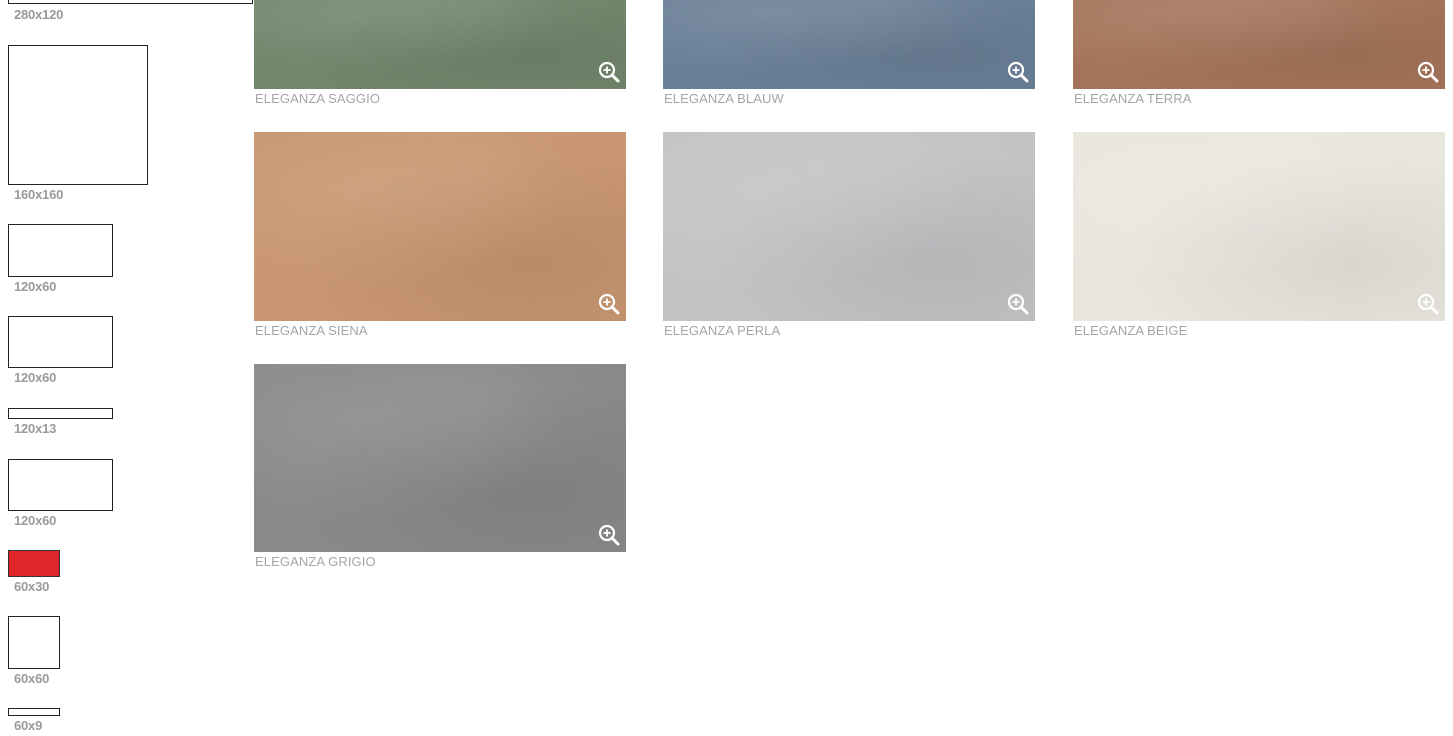  I want to click on tile-card: ELEGANZA SIENA, so click(440, 237).